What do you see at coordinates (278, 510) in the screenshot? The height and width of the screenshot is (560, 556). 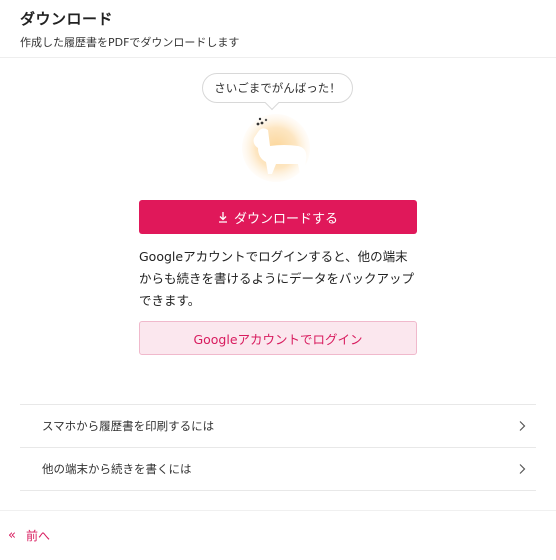 I see `footer-divider` at bounding box center [278, 510].